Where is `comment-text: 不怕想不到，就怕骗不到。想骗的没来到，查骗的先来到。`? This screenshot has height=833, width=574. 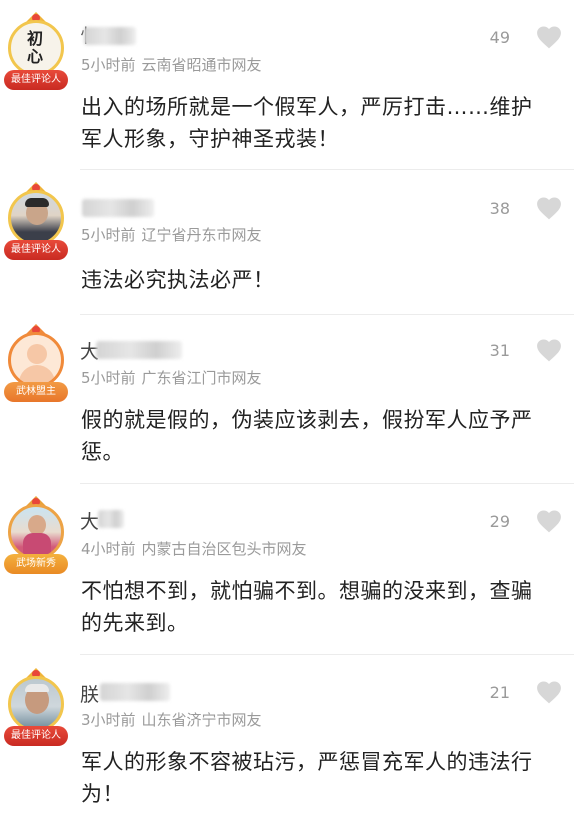
comment-text: 不怕想不到，就怕骗不到。想骗的没来到，查骗的先来到。 is located at coordinates (307, 607).